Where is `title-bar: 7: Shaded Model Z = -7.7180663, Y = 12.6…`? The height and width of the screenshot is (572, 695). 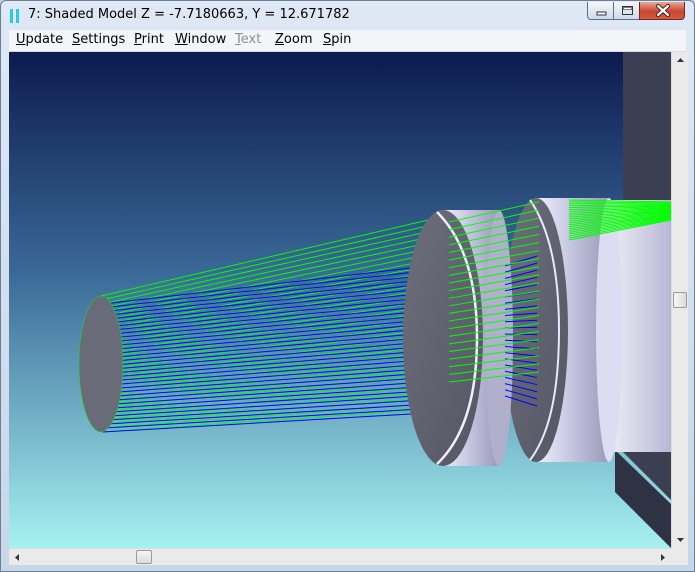
title-bar: 7: Shaded Model Z = -7.7180663, Y = 12.6… is located at coordinates (347, 15).